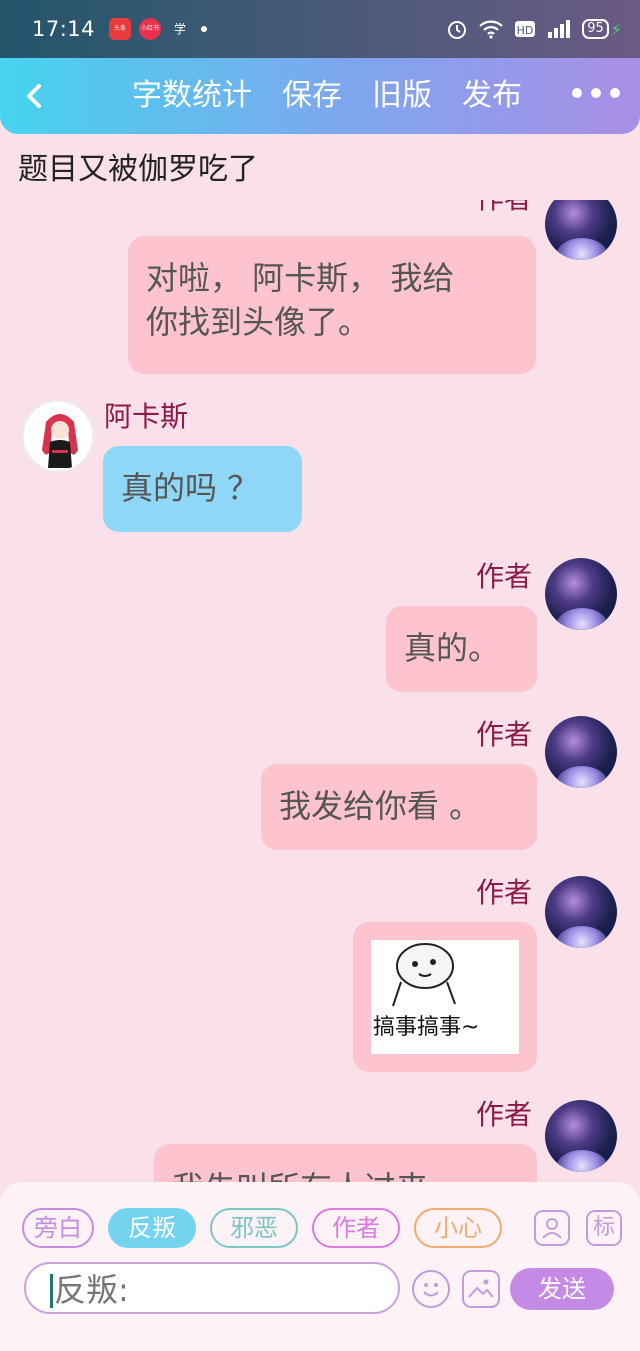  I want to click on composer-panel: 旁白 反叛 邪恶 作者 小心 标 反叛: 发送, so click(320, 1266).